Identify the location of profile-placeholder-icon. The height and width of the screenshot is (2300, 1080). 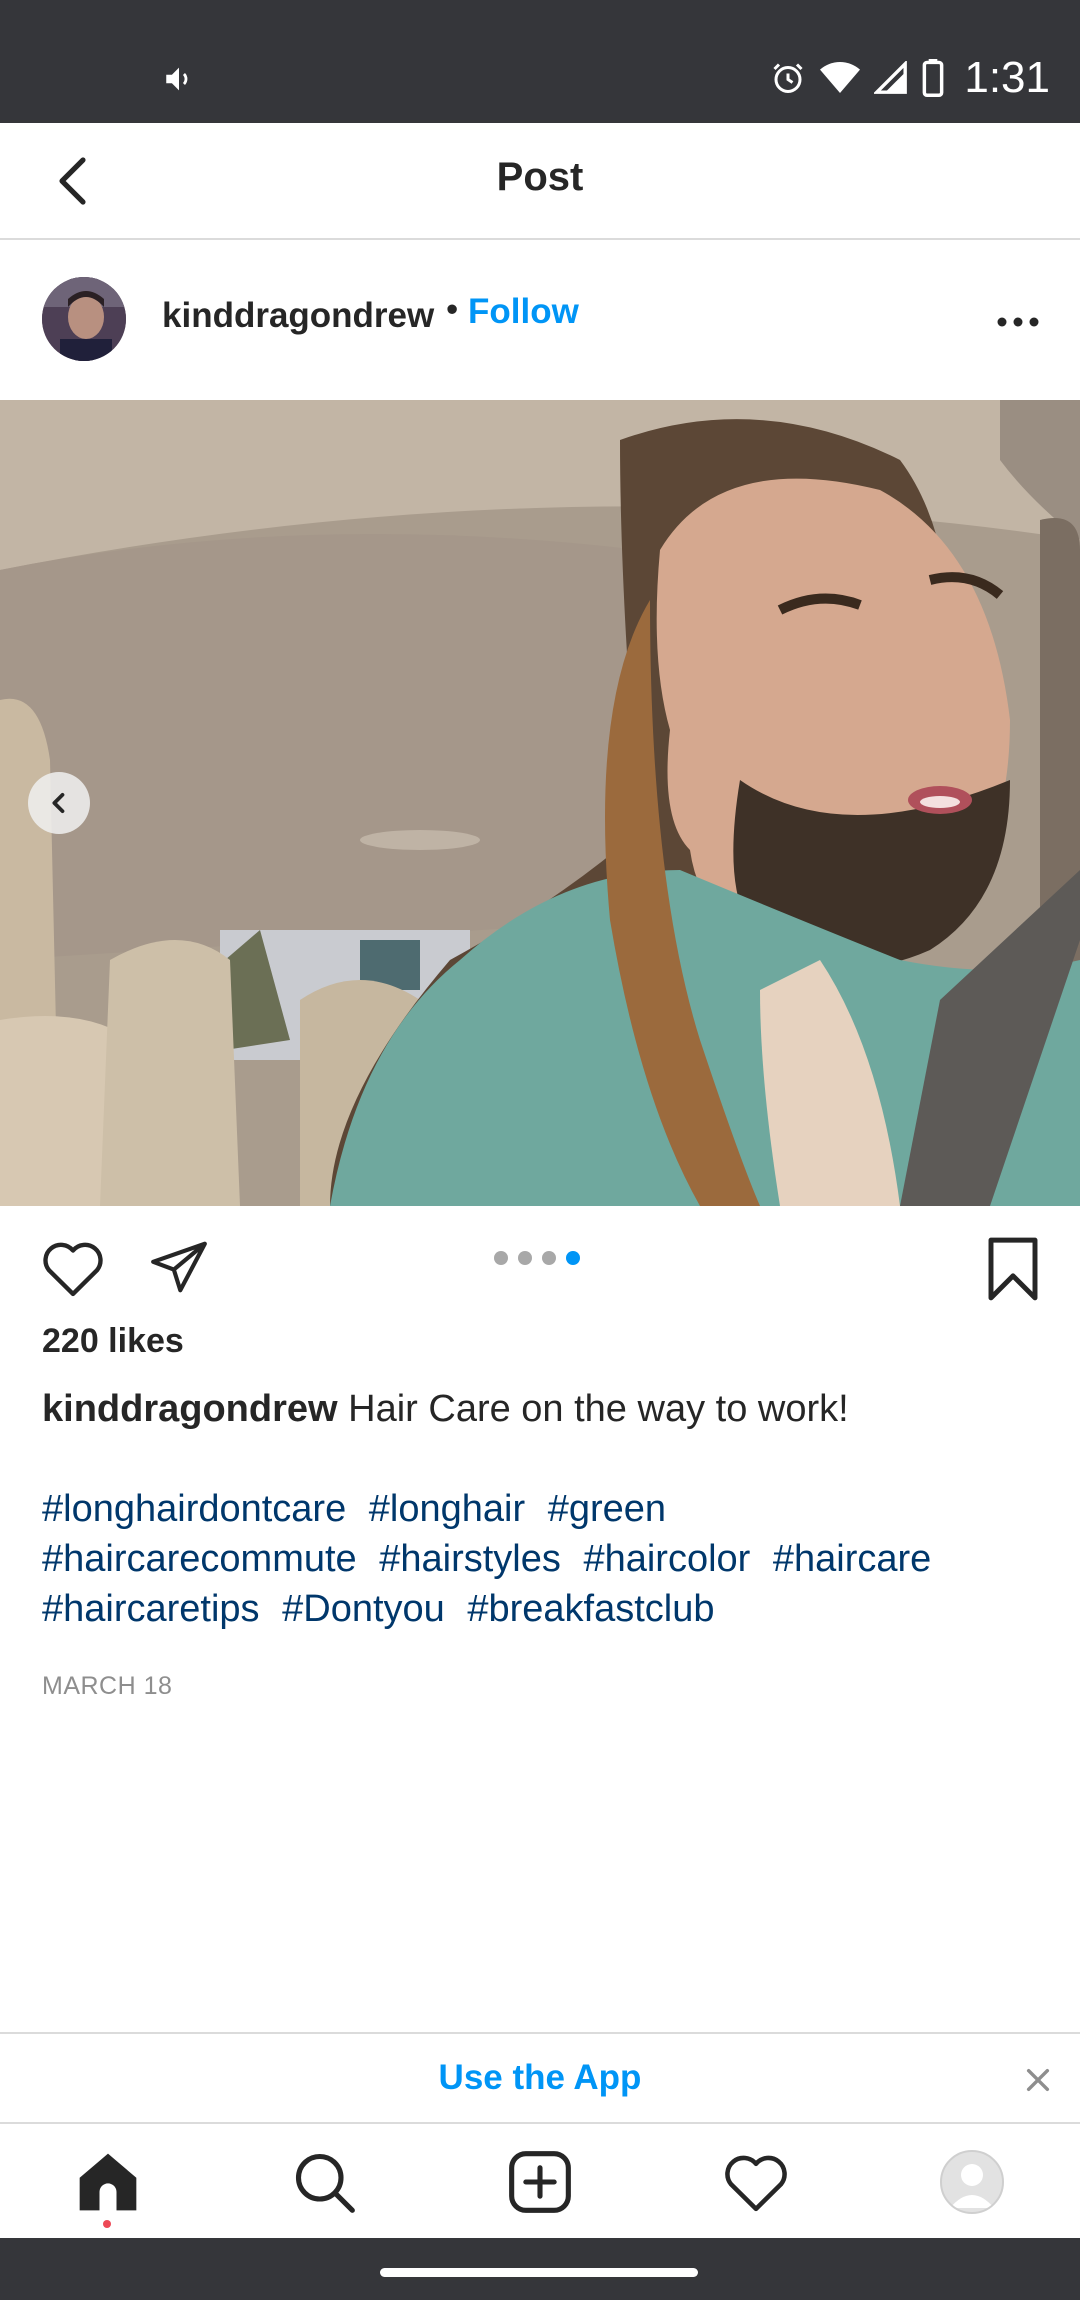
(972, 2186).